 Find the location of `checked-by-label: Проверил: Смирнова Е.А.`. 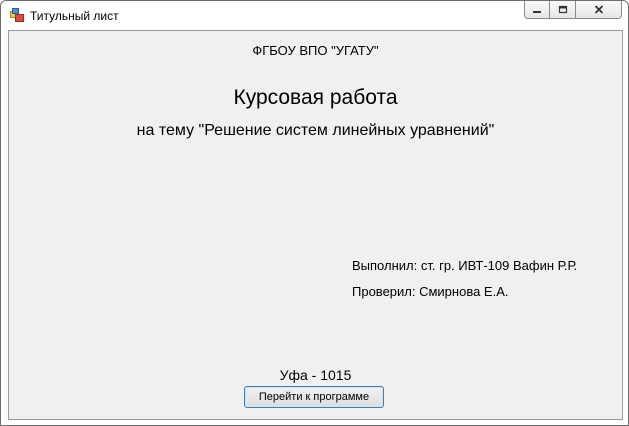

checked-by-label: Проверил: Смирнова Е.А. is located at coordinates (430, 291).